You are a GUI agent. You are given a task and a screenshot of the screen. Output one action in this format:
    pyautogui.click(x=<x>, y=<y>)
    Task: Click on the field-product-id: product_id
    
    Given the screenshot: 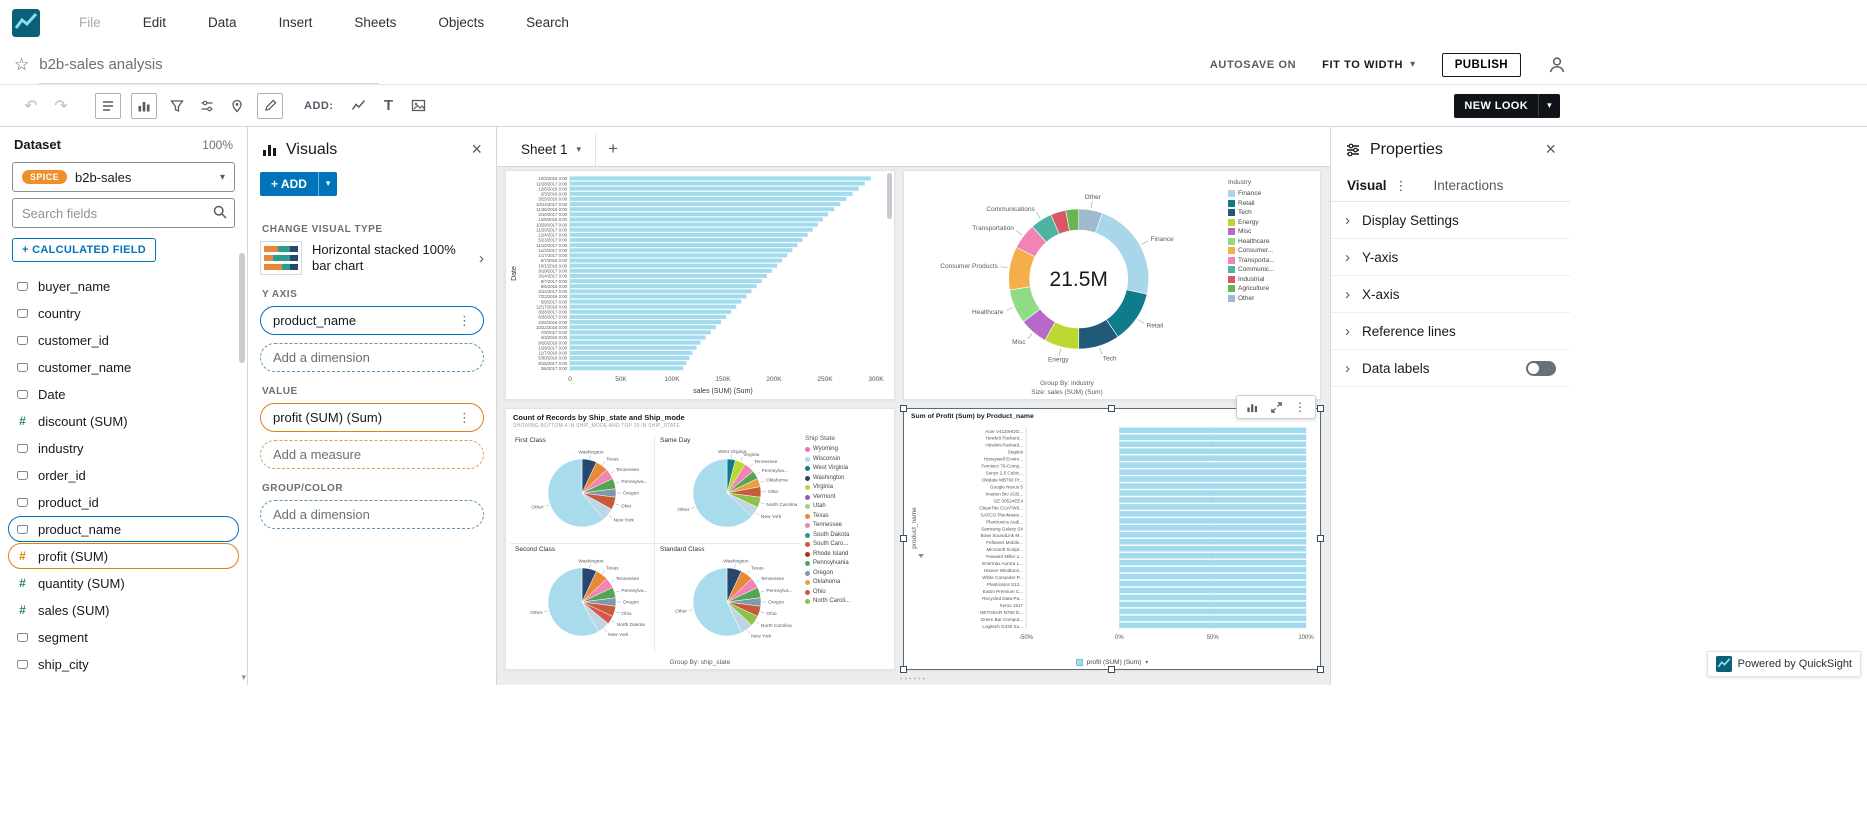 What is the action you would take?
    pyautogui.click(x=123, y=502)
    